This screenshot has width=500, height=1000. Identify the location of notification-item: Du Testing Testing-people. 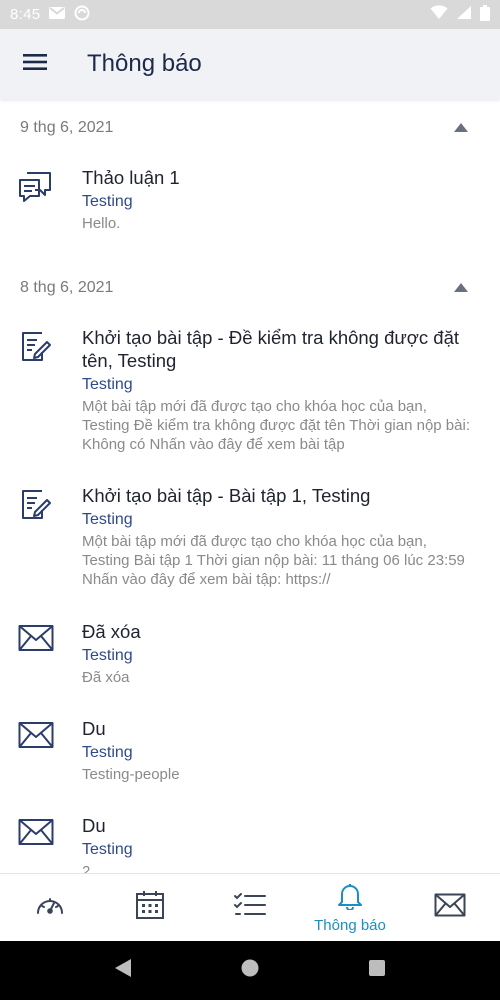
(250, 755).